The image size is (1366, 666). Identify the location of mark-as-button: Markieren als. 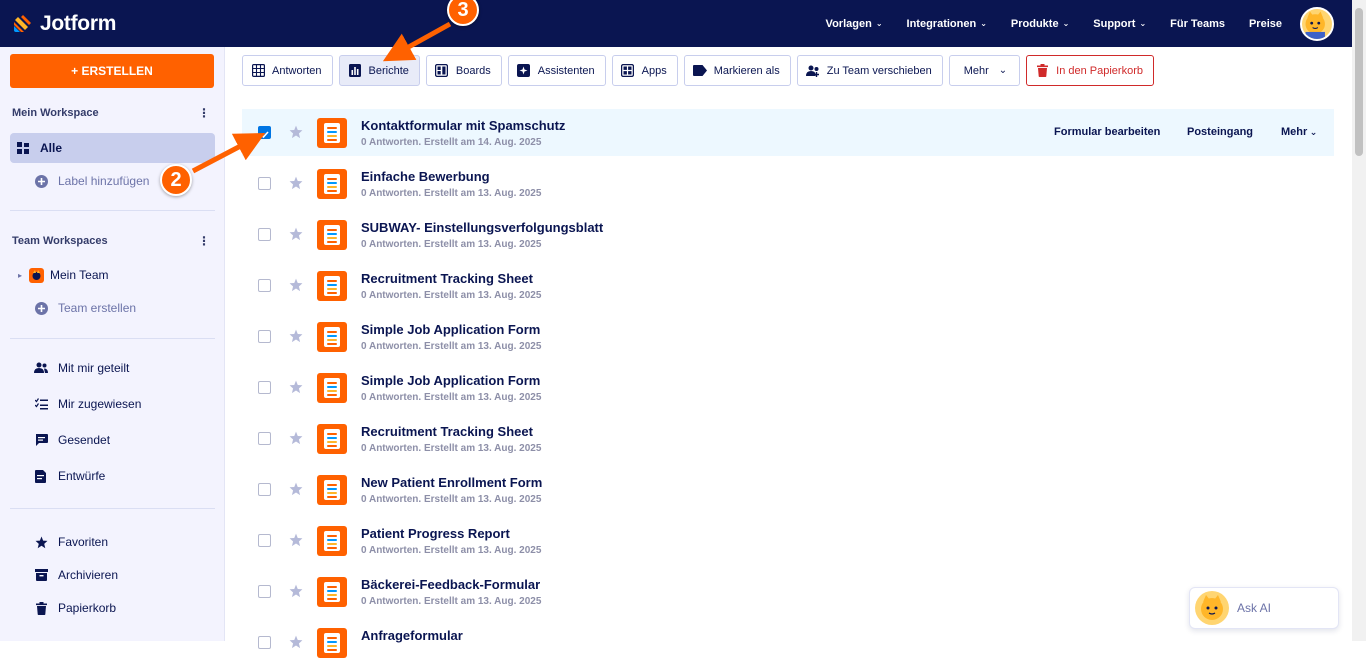
(737, 70).